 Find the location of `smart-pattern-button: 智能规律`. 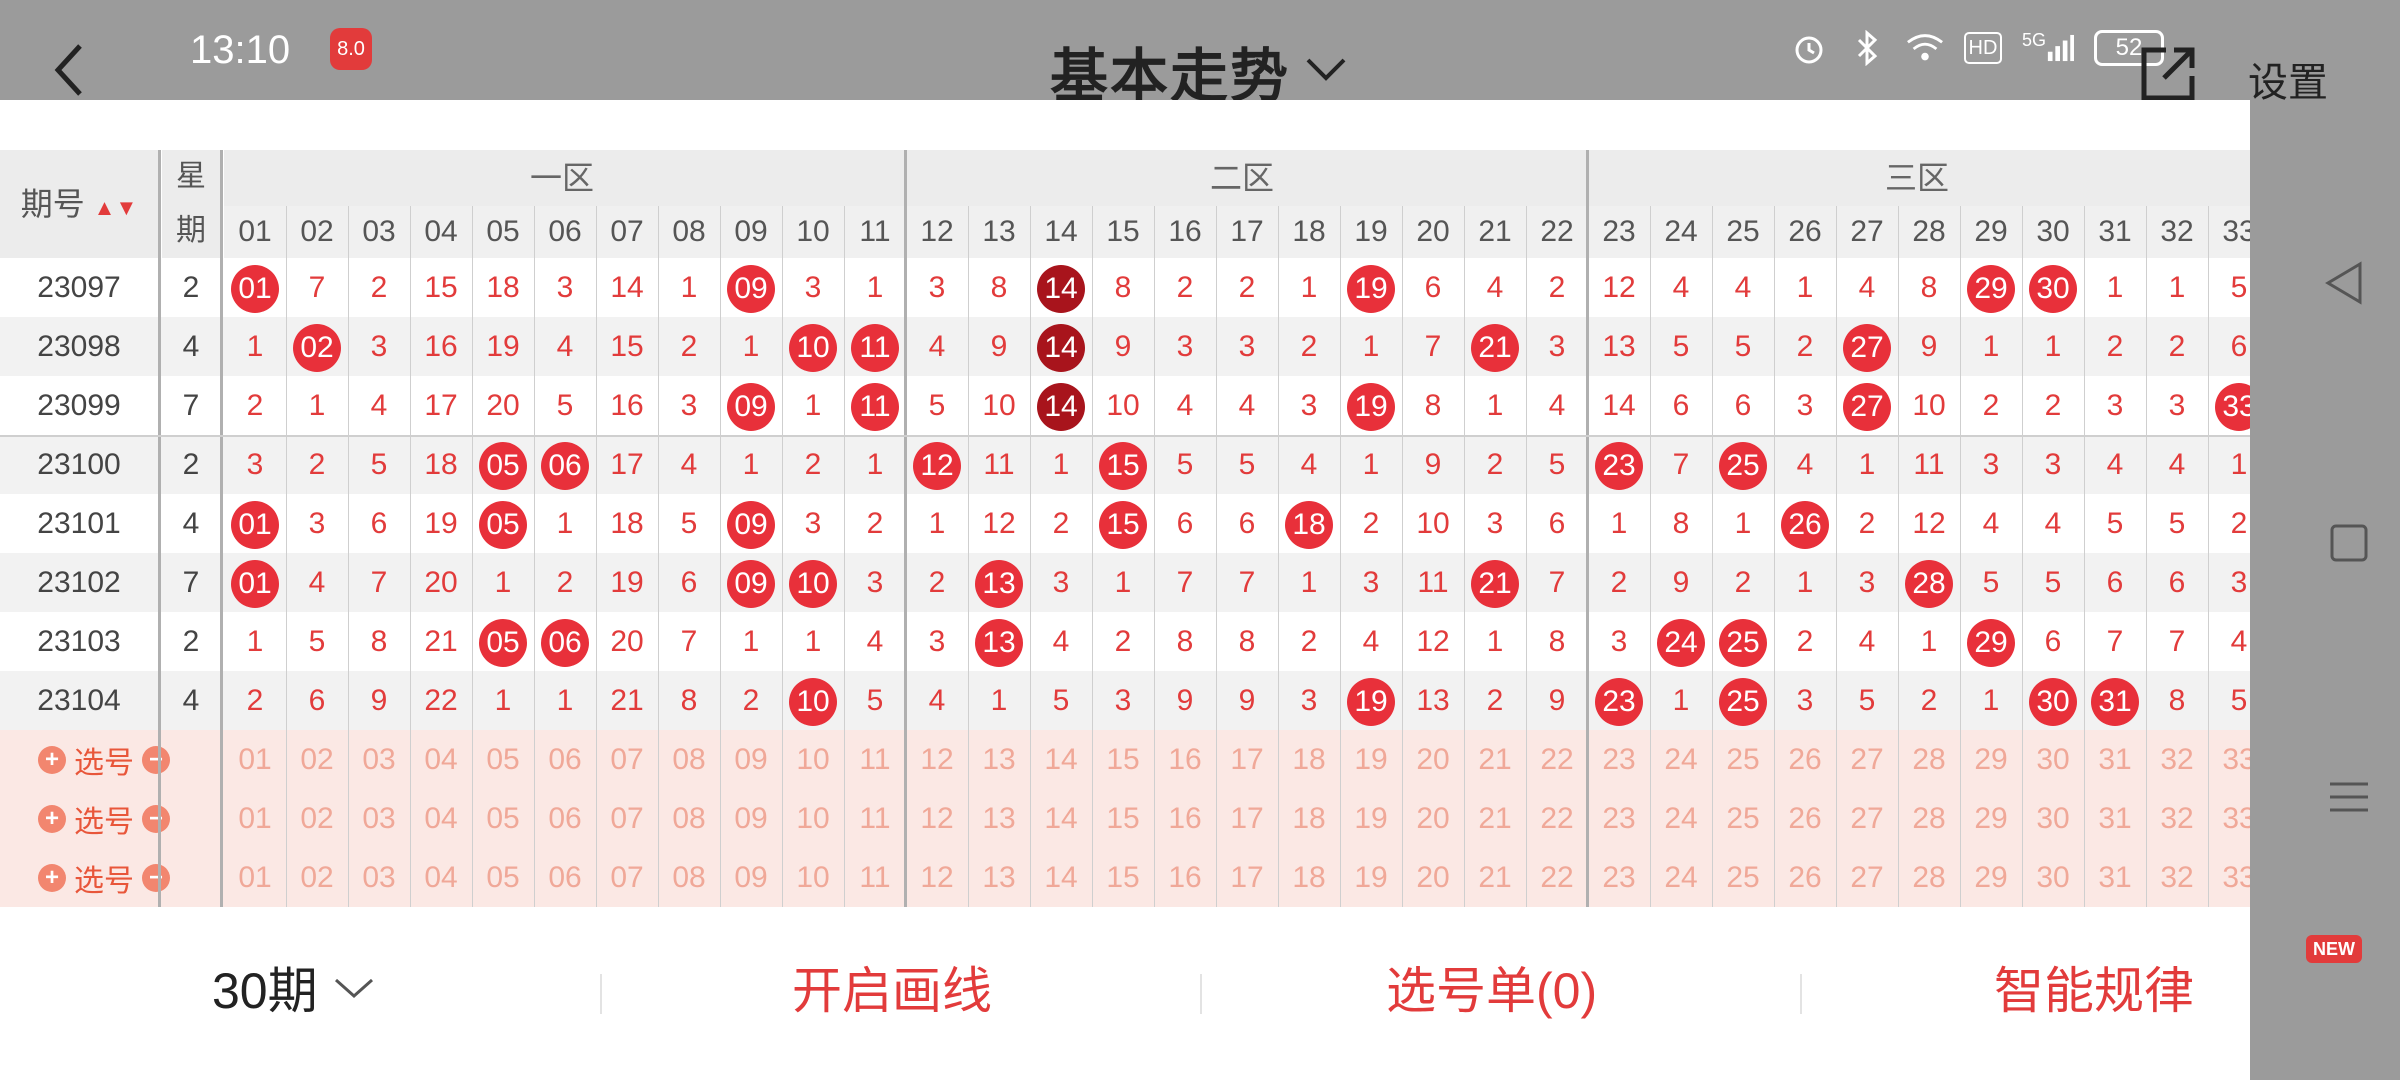

smart-pattern-button: 智能规律 is located at coordinates (2094, 987).